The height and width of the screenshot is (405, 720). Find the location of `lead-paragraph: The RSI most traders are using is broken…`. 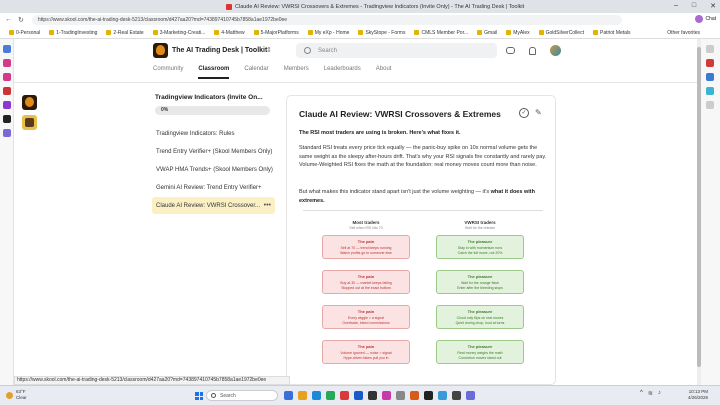

lead-paragraph: The RSI most traders are using is broken… is located at coordinates (380, 133).